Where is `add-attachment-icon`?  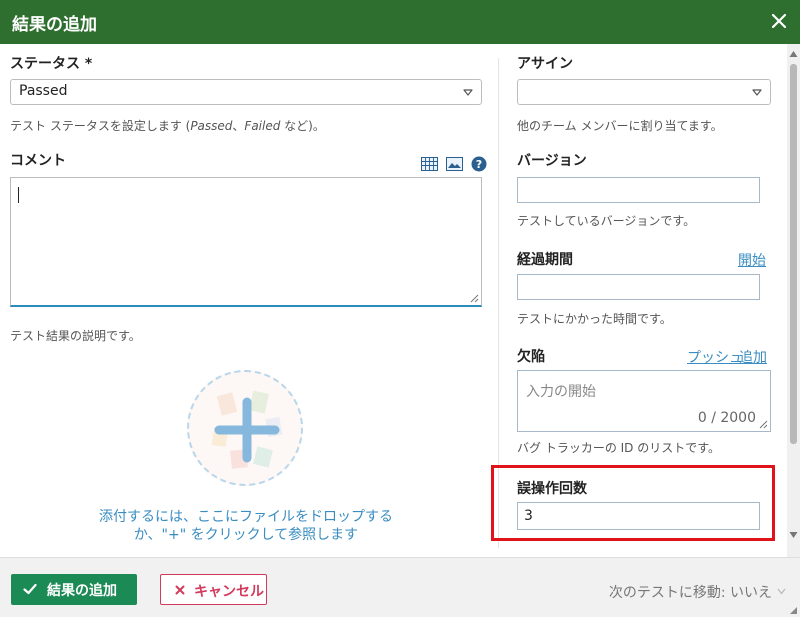 add-attachment-icon is located at coordinates (247, 429).